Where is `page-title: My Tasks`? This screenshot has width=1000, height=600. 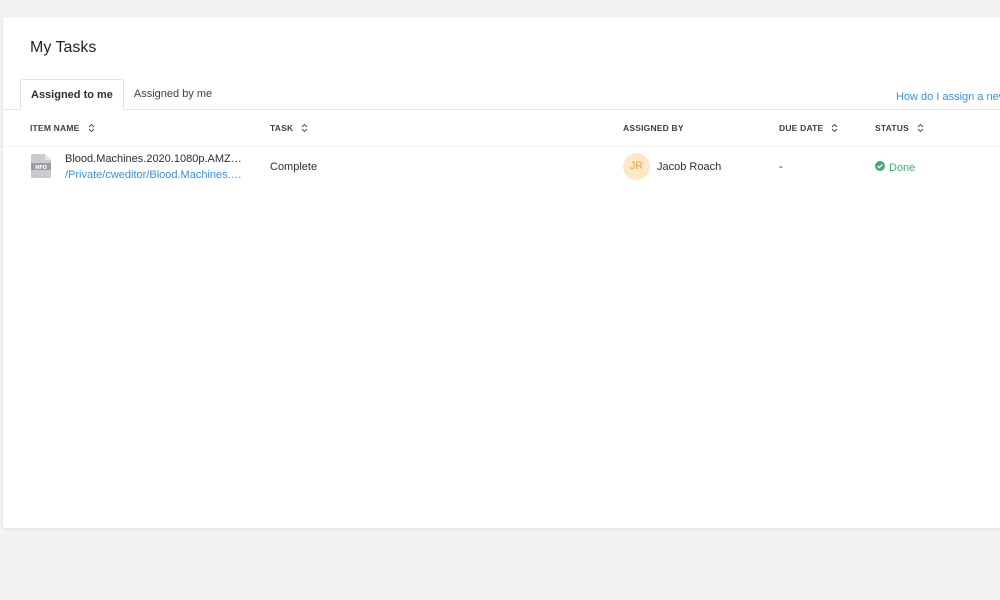
page-title: My Tasks is located at coordinates (63, 47).